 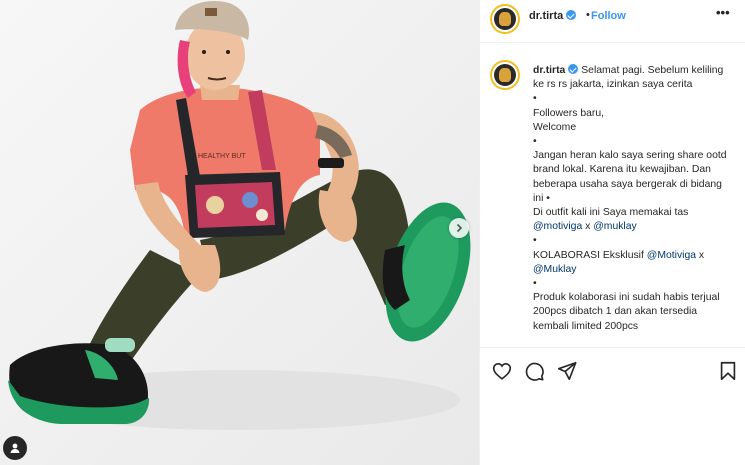 I want to click on follow-button: Follow, so click(x=608, y=16).